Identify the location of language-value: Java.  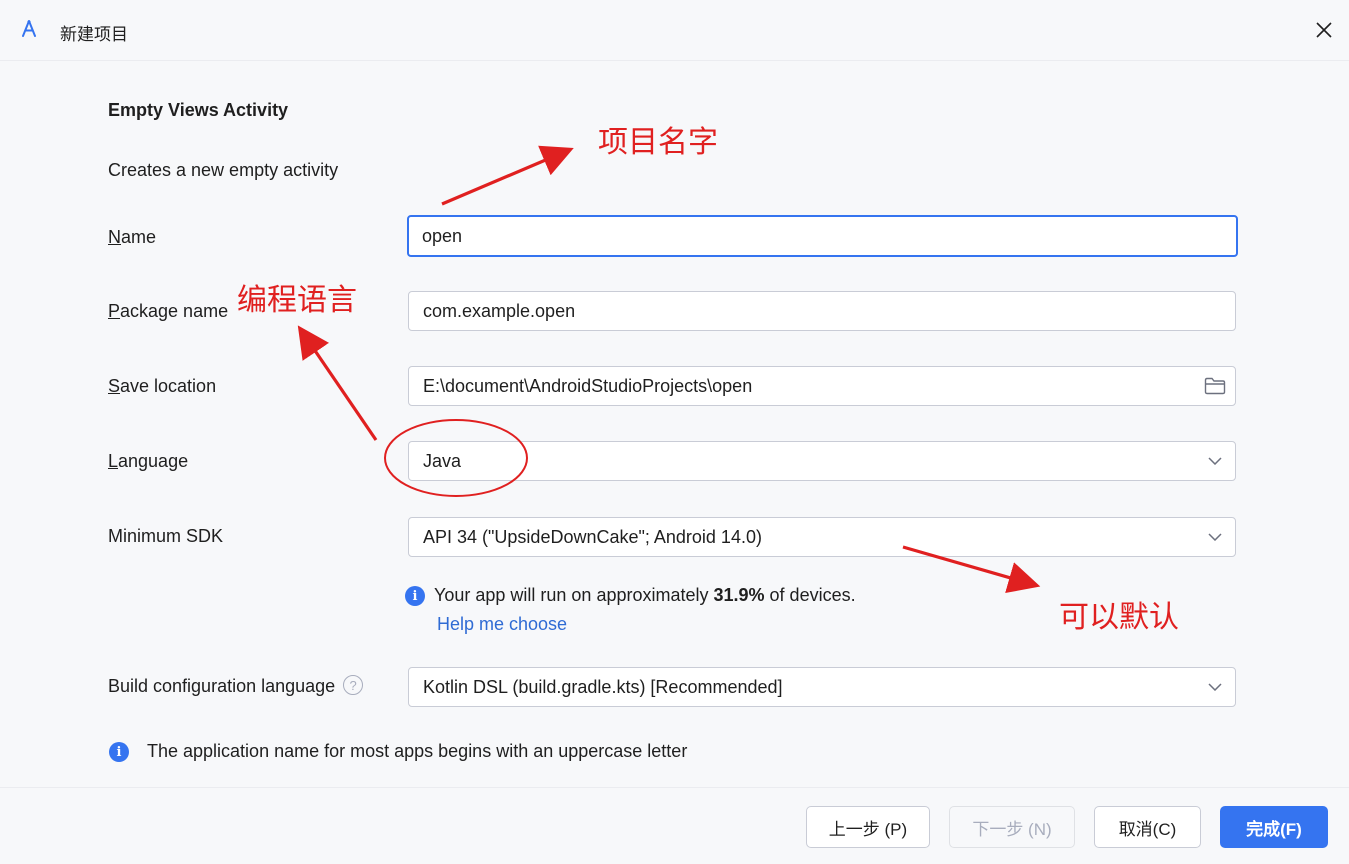
(442, 460).